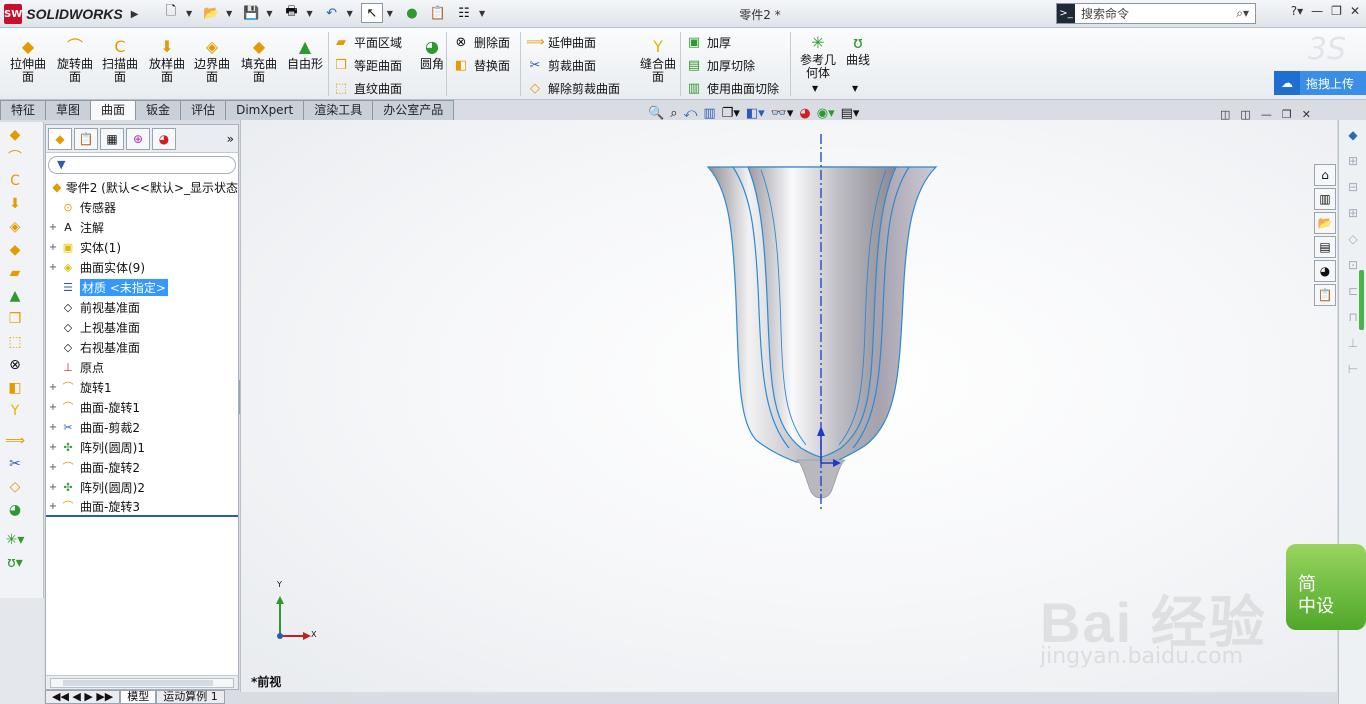 This screenshot has width=1366, height=704. Describe the element at coordinates (15, 135) in the screenshot. I see `extrude-surface-icon: ◆` at that location.